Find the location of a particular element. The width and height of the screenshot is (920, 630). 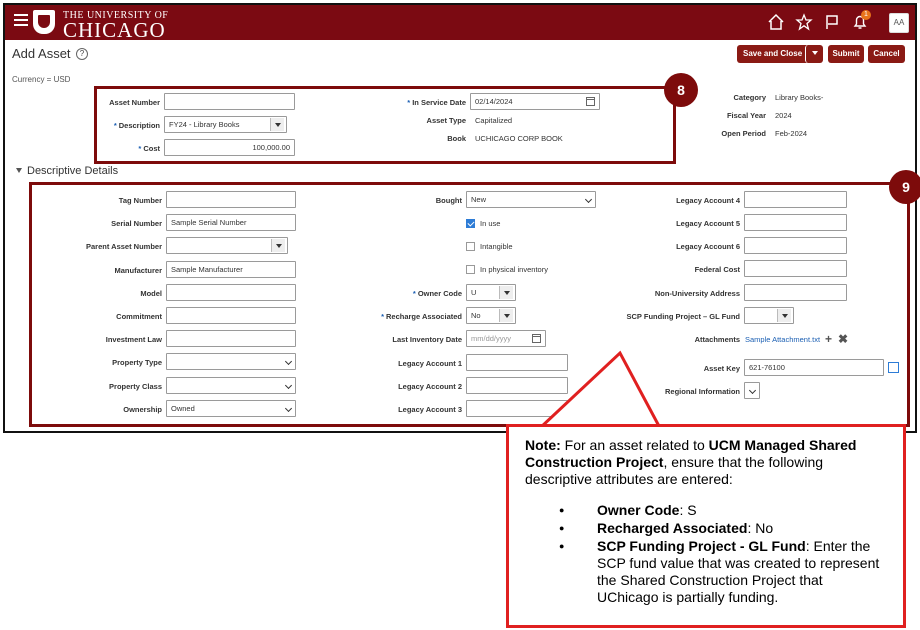

non-university-address-label: Non-University Address is located at coordinates (697, 293).